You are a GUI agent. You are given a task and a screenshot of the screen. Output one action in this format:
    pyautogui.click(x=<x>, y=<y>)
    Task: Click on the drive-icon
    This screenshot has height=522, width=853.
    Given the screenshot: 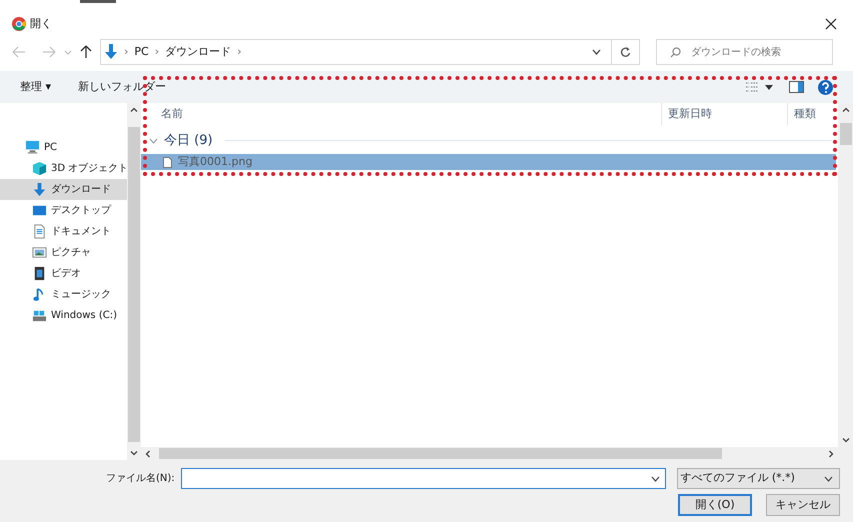 What is the action you would take?
    pyautogui.click(x=39, y=315)
    